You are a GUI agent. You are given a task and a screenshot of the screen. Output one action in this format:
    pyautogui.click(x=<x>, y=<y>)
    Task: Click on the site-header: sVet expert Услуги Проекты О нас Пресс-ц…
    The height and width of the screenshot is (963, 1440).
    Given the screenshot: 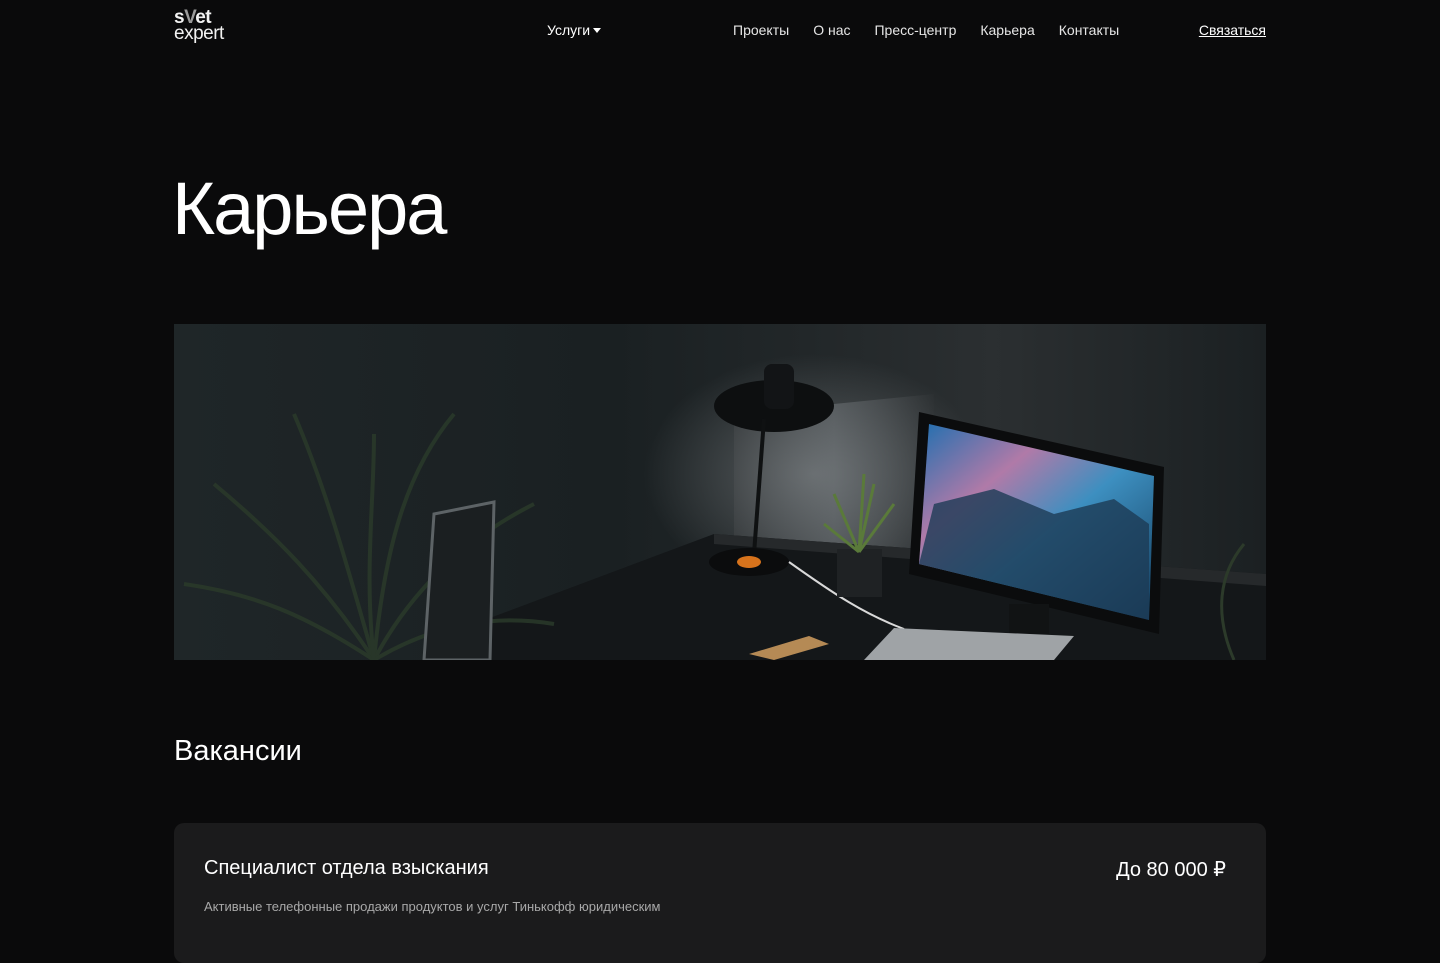 What is the action you would take?
    pyautogui.click(x=720, y=32)
    